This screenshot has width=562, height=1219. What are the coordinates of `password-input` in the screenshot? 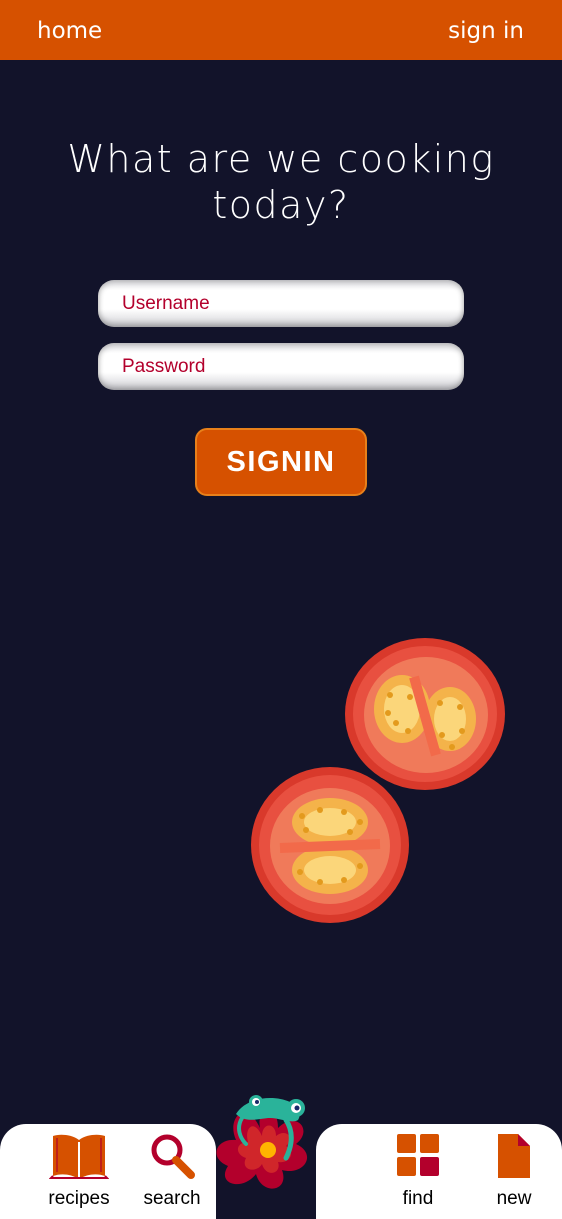 It's located at (281, 366).